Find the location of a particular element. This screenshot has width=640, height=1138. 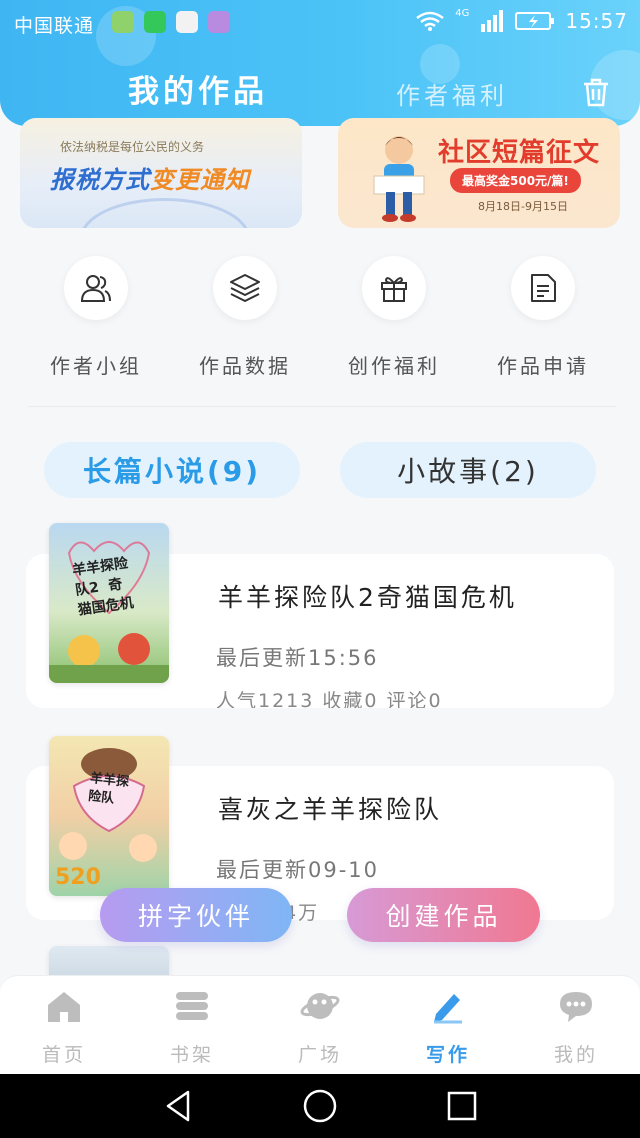

nav-square: 广场 is located at coordinates (320, 1027).